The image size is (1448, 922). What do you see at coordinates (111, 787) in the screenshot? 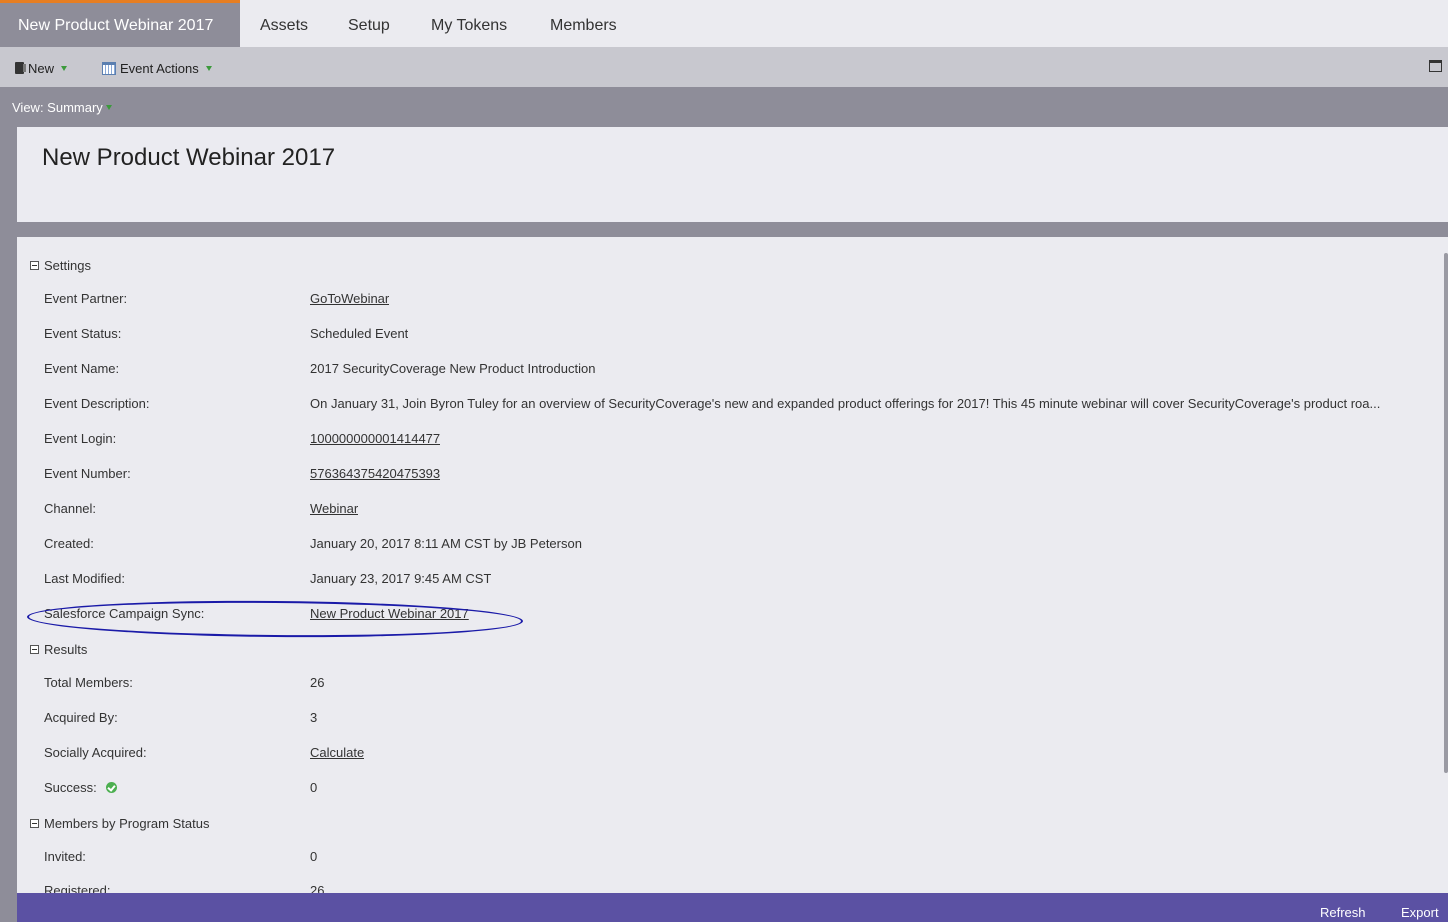
I see `check-circle-icon` at bounding box center [111, 787].